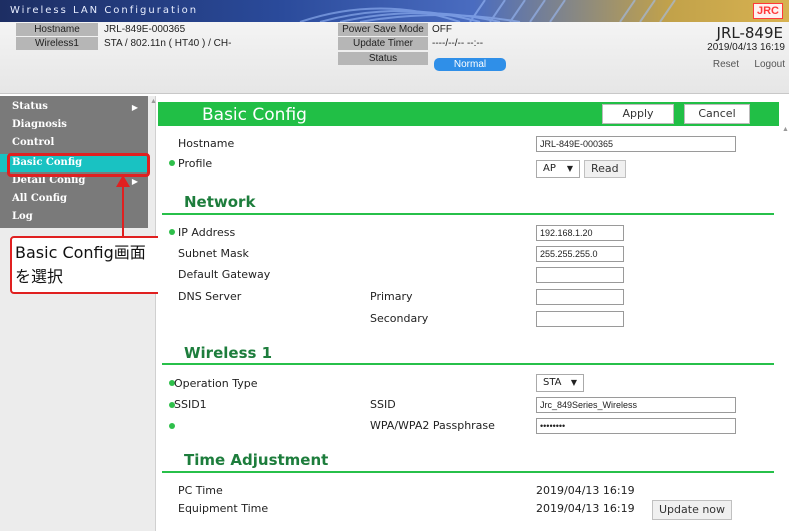 The width and height of the screenshot is (789, 531). I want to click on ip-address-field: 192.168.1.20, so click(580, 233).